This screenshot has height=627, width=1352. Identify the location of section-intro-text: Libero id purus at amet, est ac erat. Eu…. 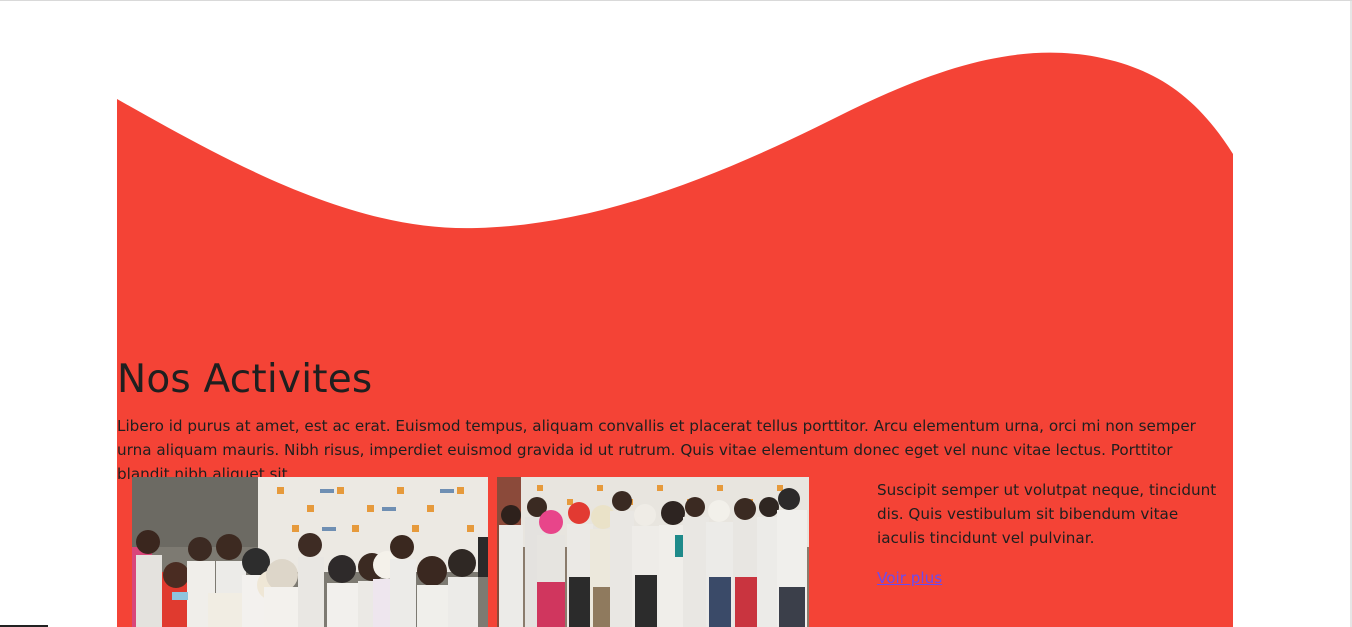
(656, 450).